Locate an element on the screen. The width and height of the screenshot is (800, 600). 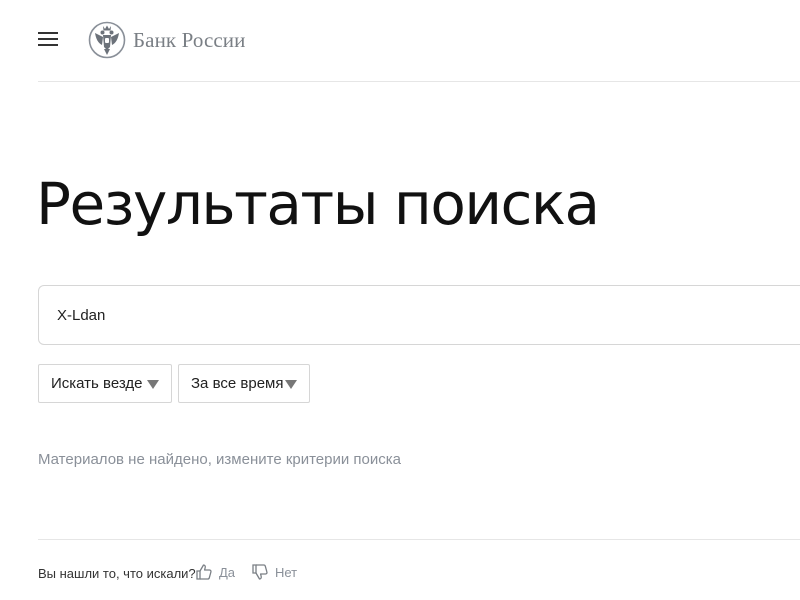
site-logo: Банк России is located at coordinates (166, 40).